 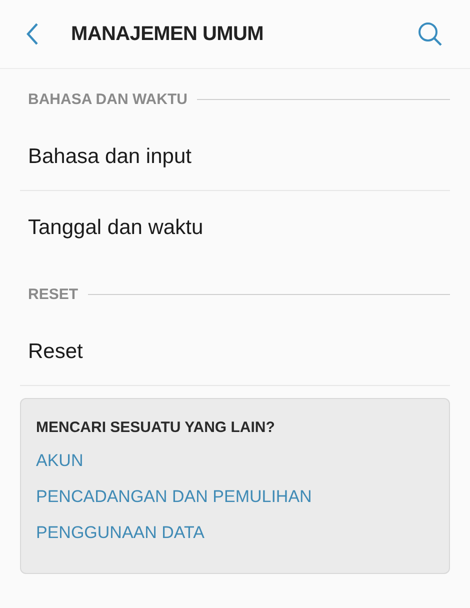 I want to click on search-icon, so click(x=430, y=34).